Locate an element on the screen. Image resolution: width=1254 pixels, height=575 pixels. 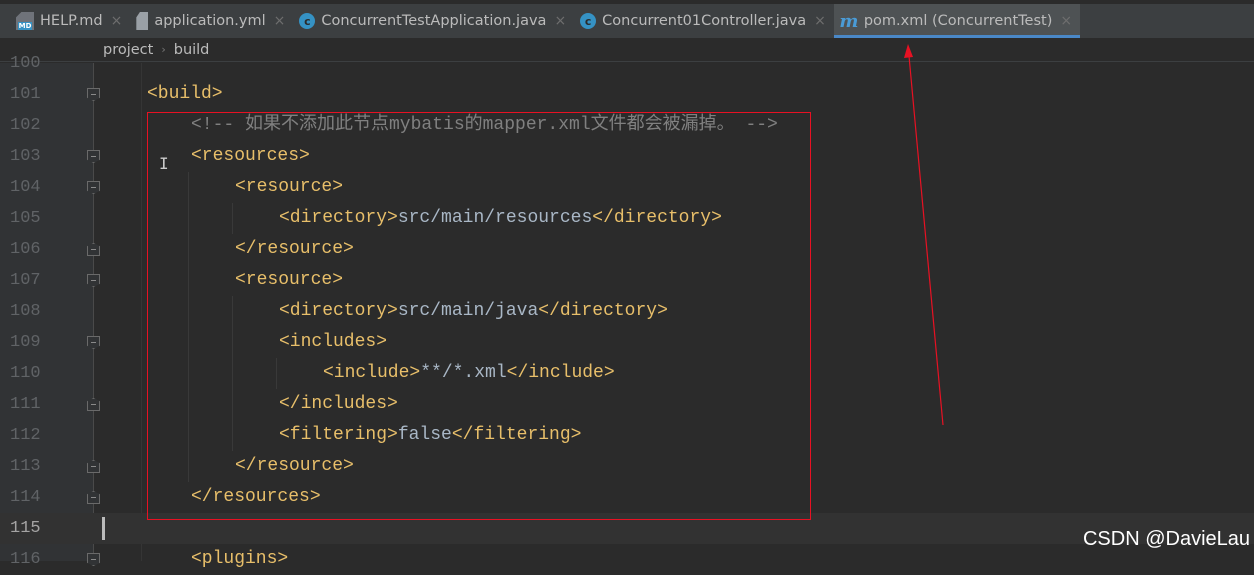
annotation-red-arrow is located at coordinates (924, 235).